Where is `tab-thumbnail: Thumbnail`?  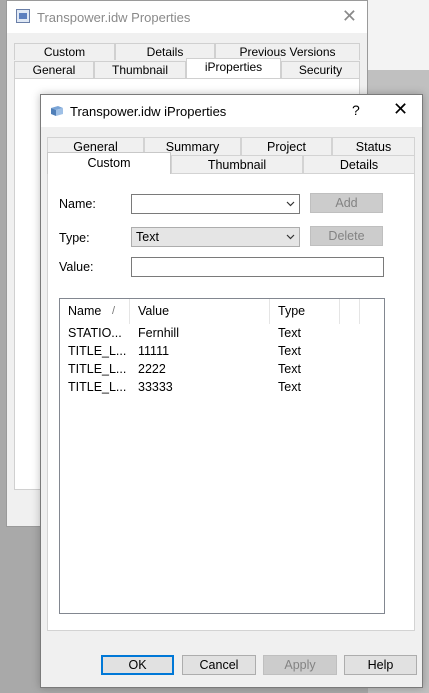
tab-thumbnail: Thumbnail is located at coordinates (237, 164).